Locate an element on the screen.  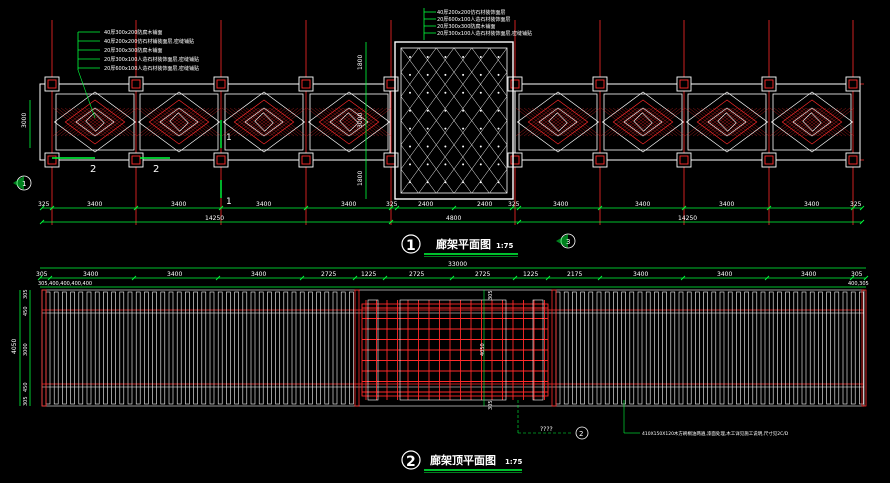
left-sub-dim: 305 is located at coordinates (26, 401).